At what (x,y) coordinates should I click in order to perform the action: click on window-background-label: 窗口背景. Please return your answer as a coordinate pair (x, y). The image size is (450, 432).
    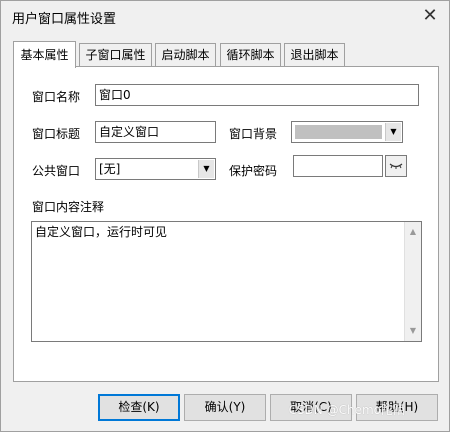
    Looking at the image, I should click on (253, 134).